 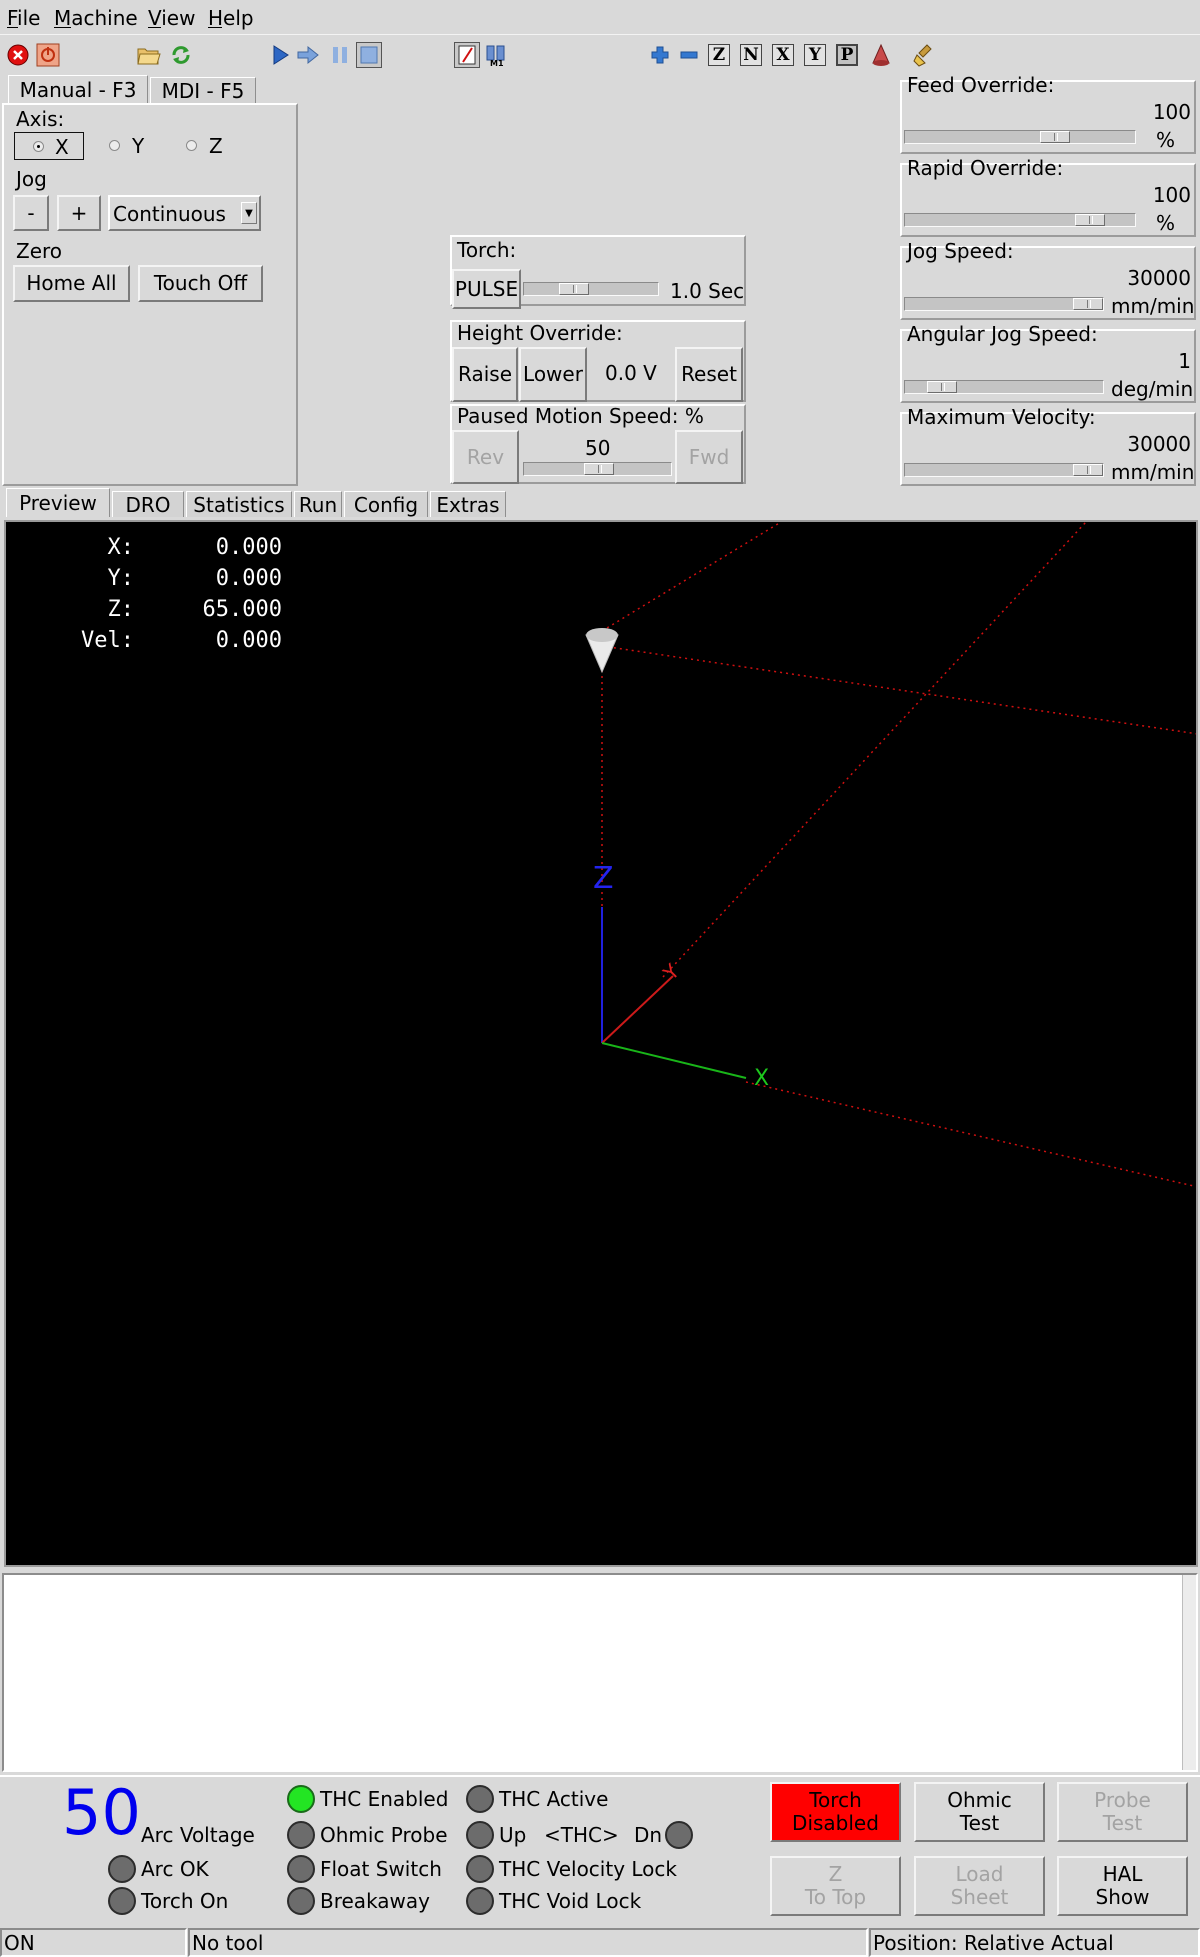 What do you see at coordinates (1090, 220) in the screenshot?
I see `rapid-override-slider-thumb` at bounding box center [1090, 220].